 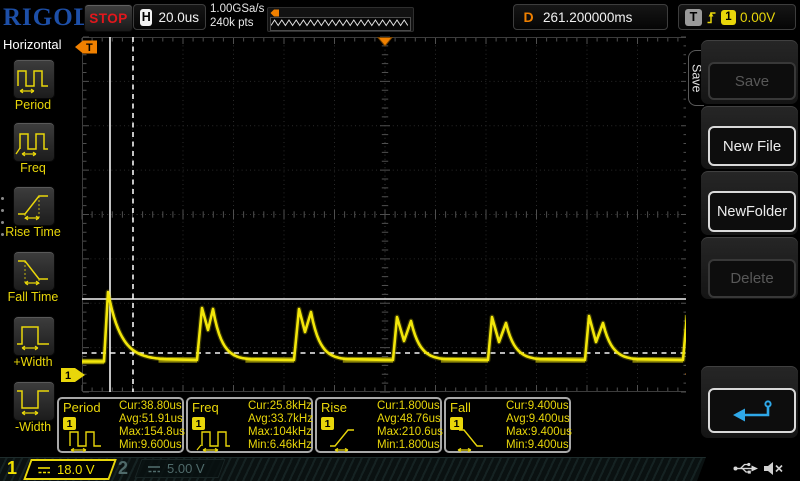 What do you see at coordinates (470, 440) in the screenshot?
I see `fall-icon` at bounding box center [470, 440].